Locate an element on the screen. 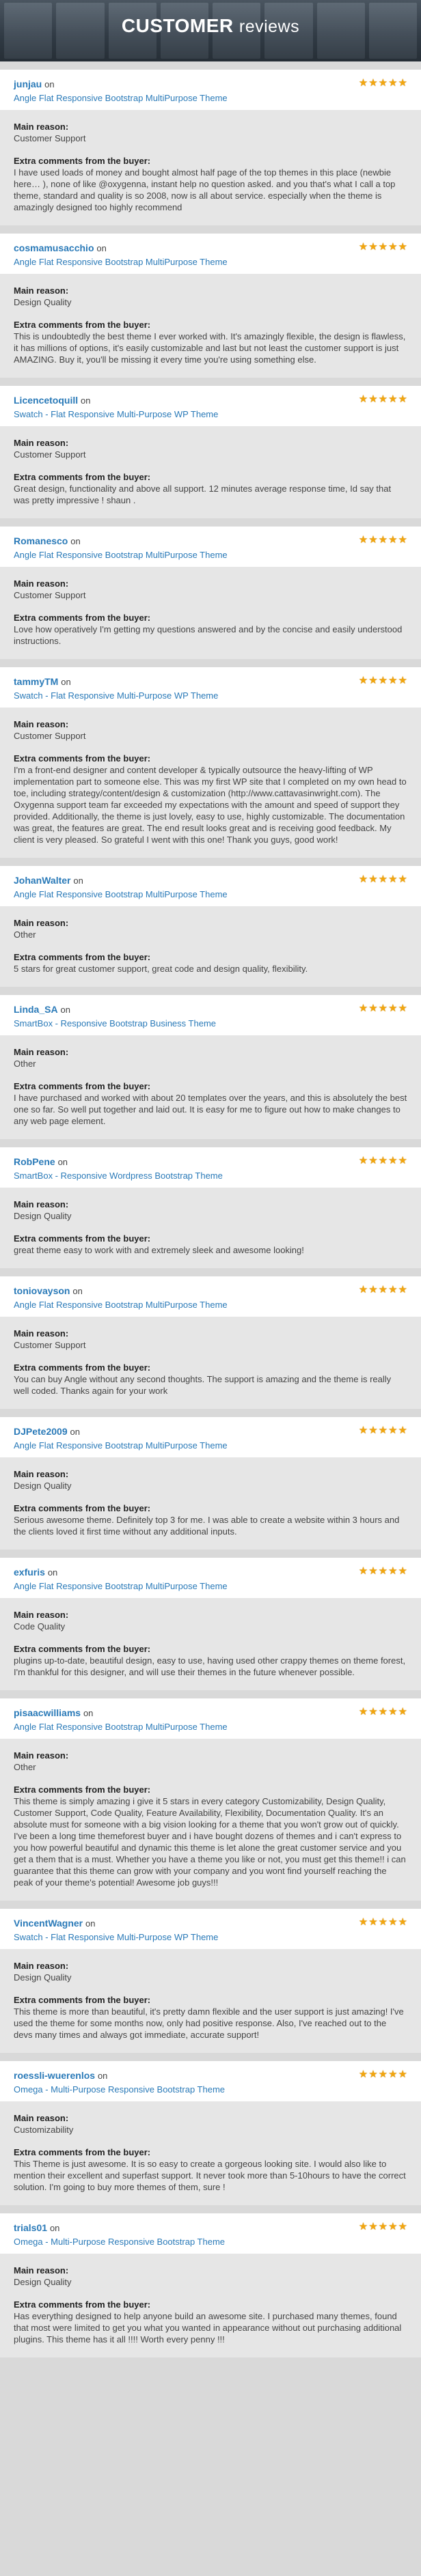 The image size is (421, 2576). main-reason-value: Other is located at coordinates (25, 1767).